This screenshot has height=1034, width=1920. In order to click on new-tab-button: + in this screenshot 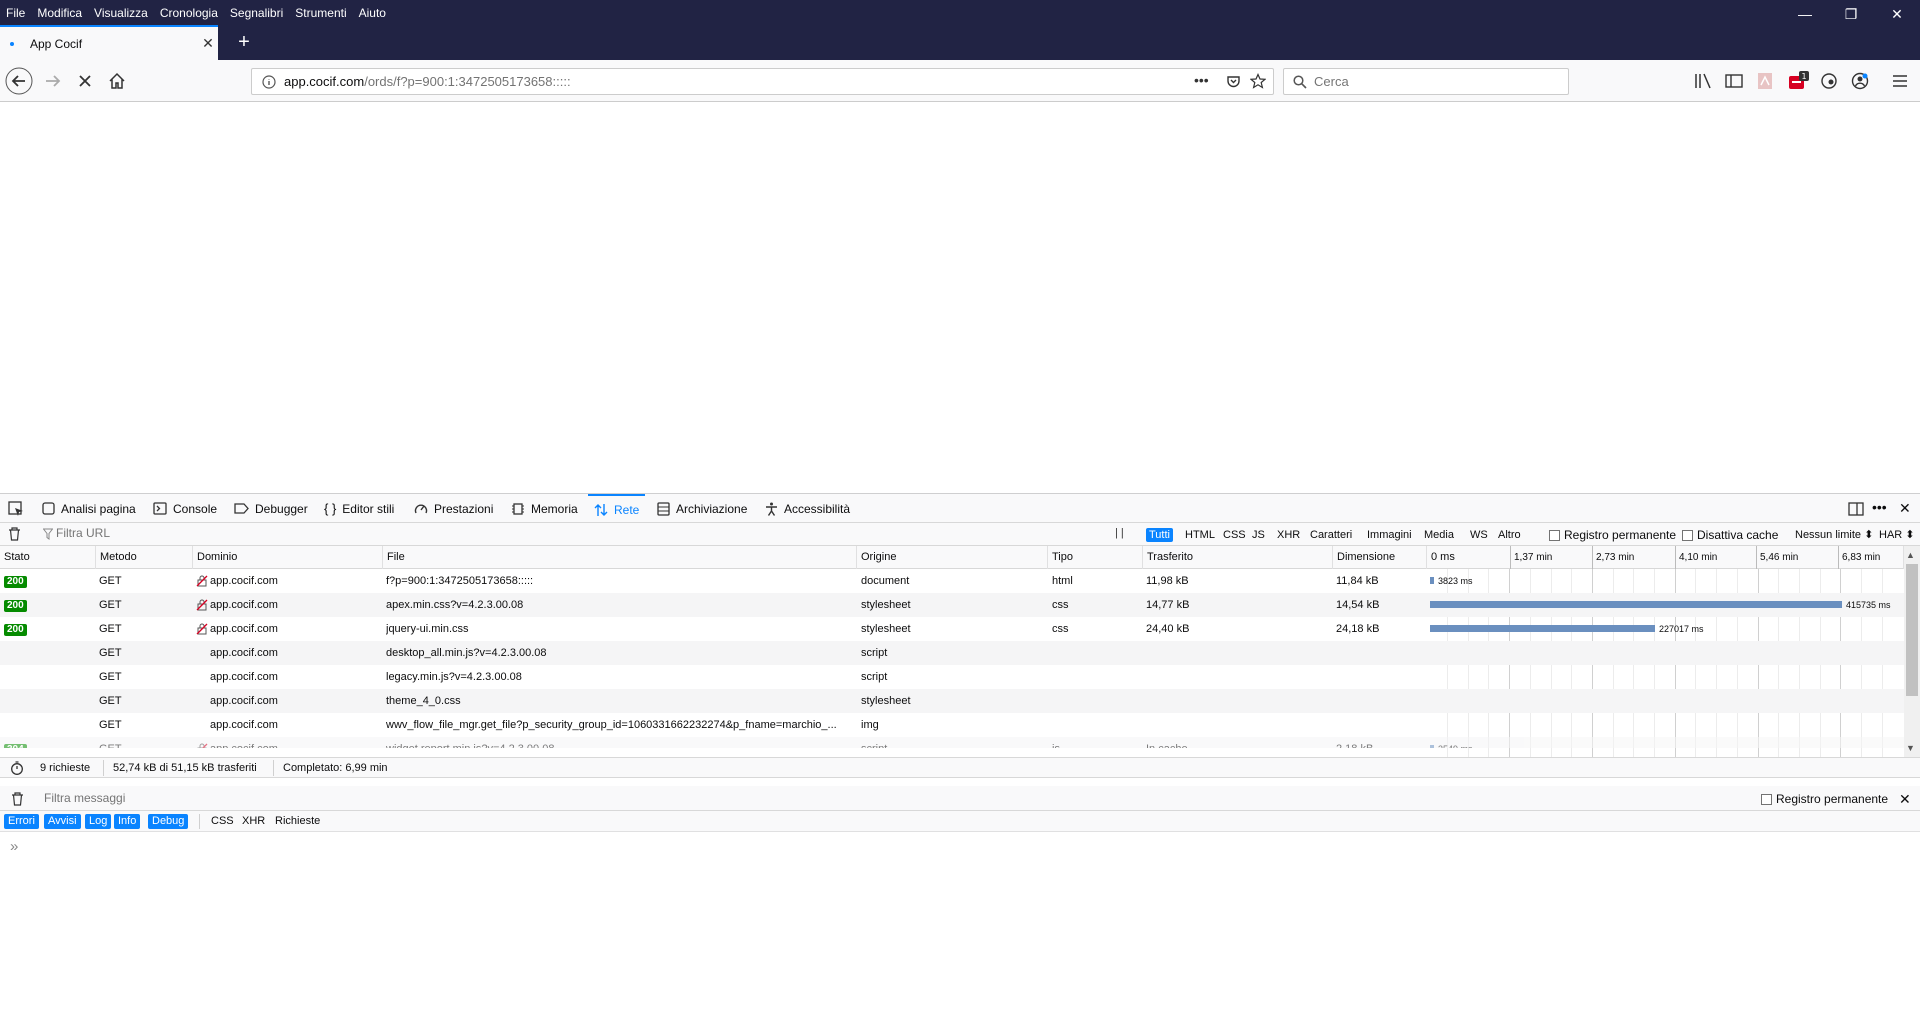, I will do `click(244, 42)`.